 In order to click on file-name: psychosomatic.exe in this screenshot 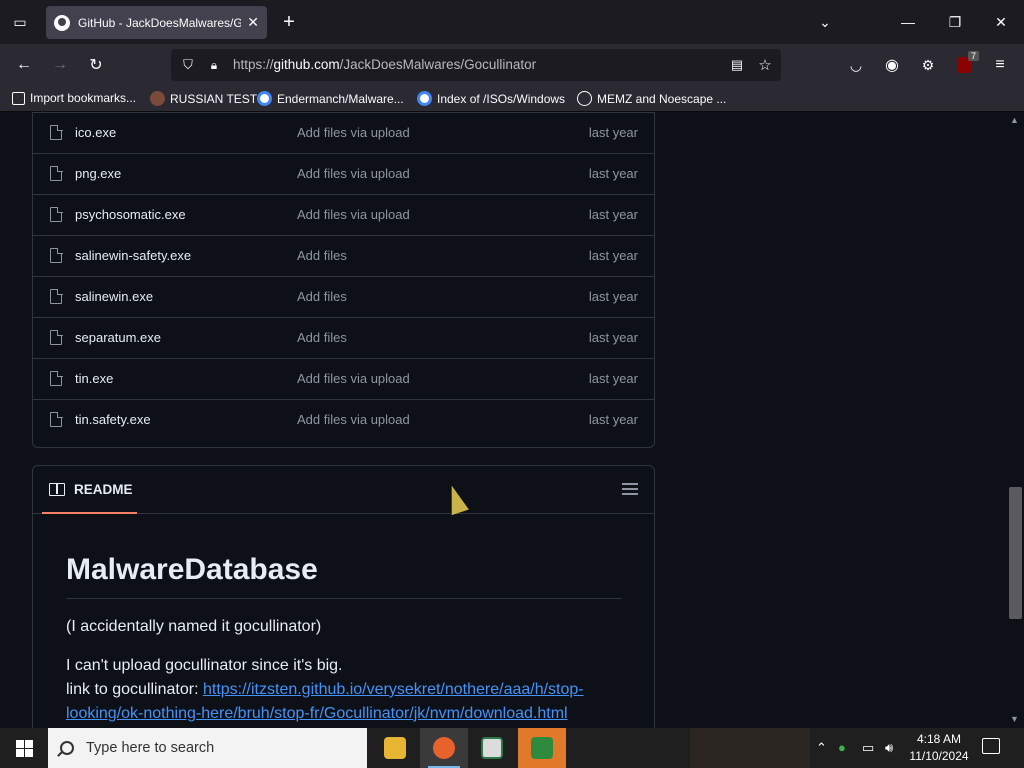, I will do `click(130, 214)`.